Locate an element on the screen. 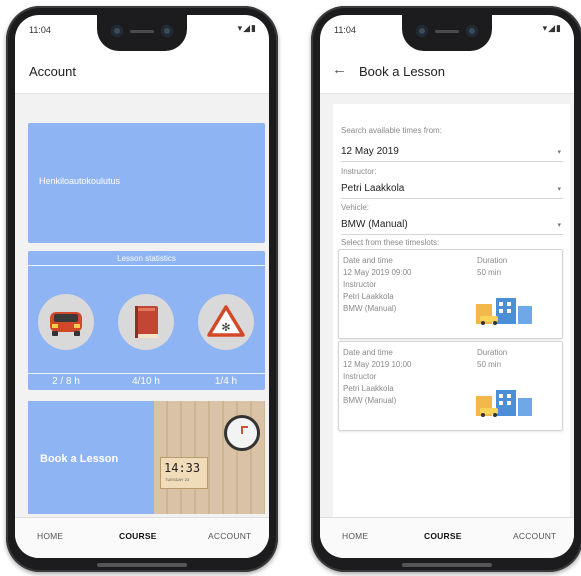  timeslots-label: Select from these timeslots: is located at coordinates (390, 242).